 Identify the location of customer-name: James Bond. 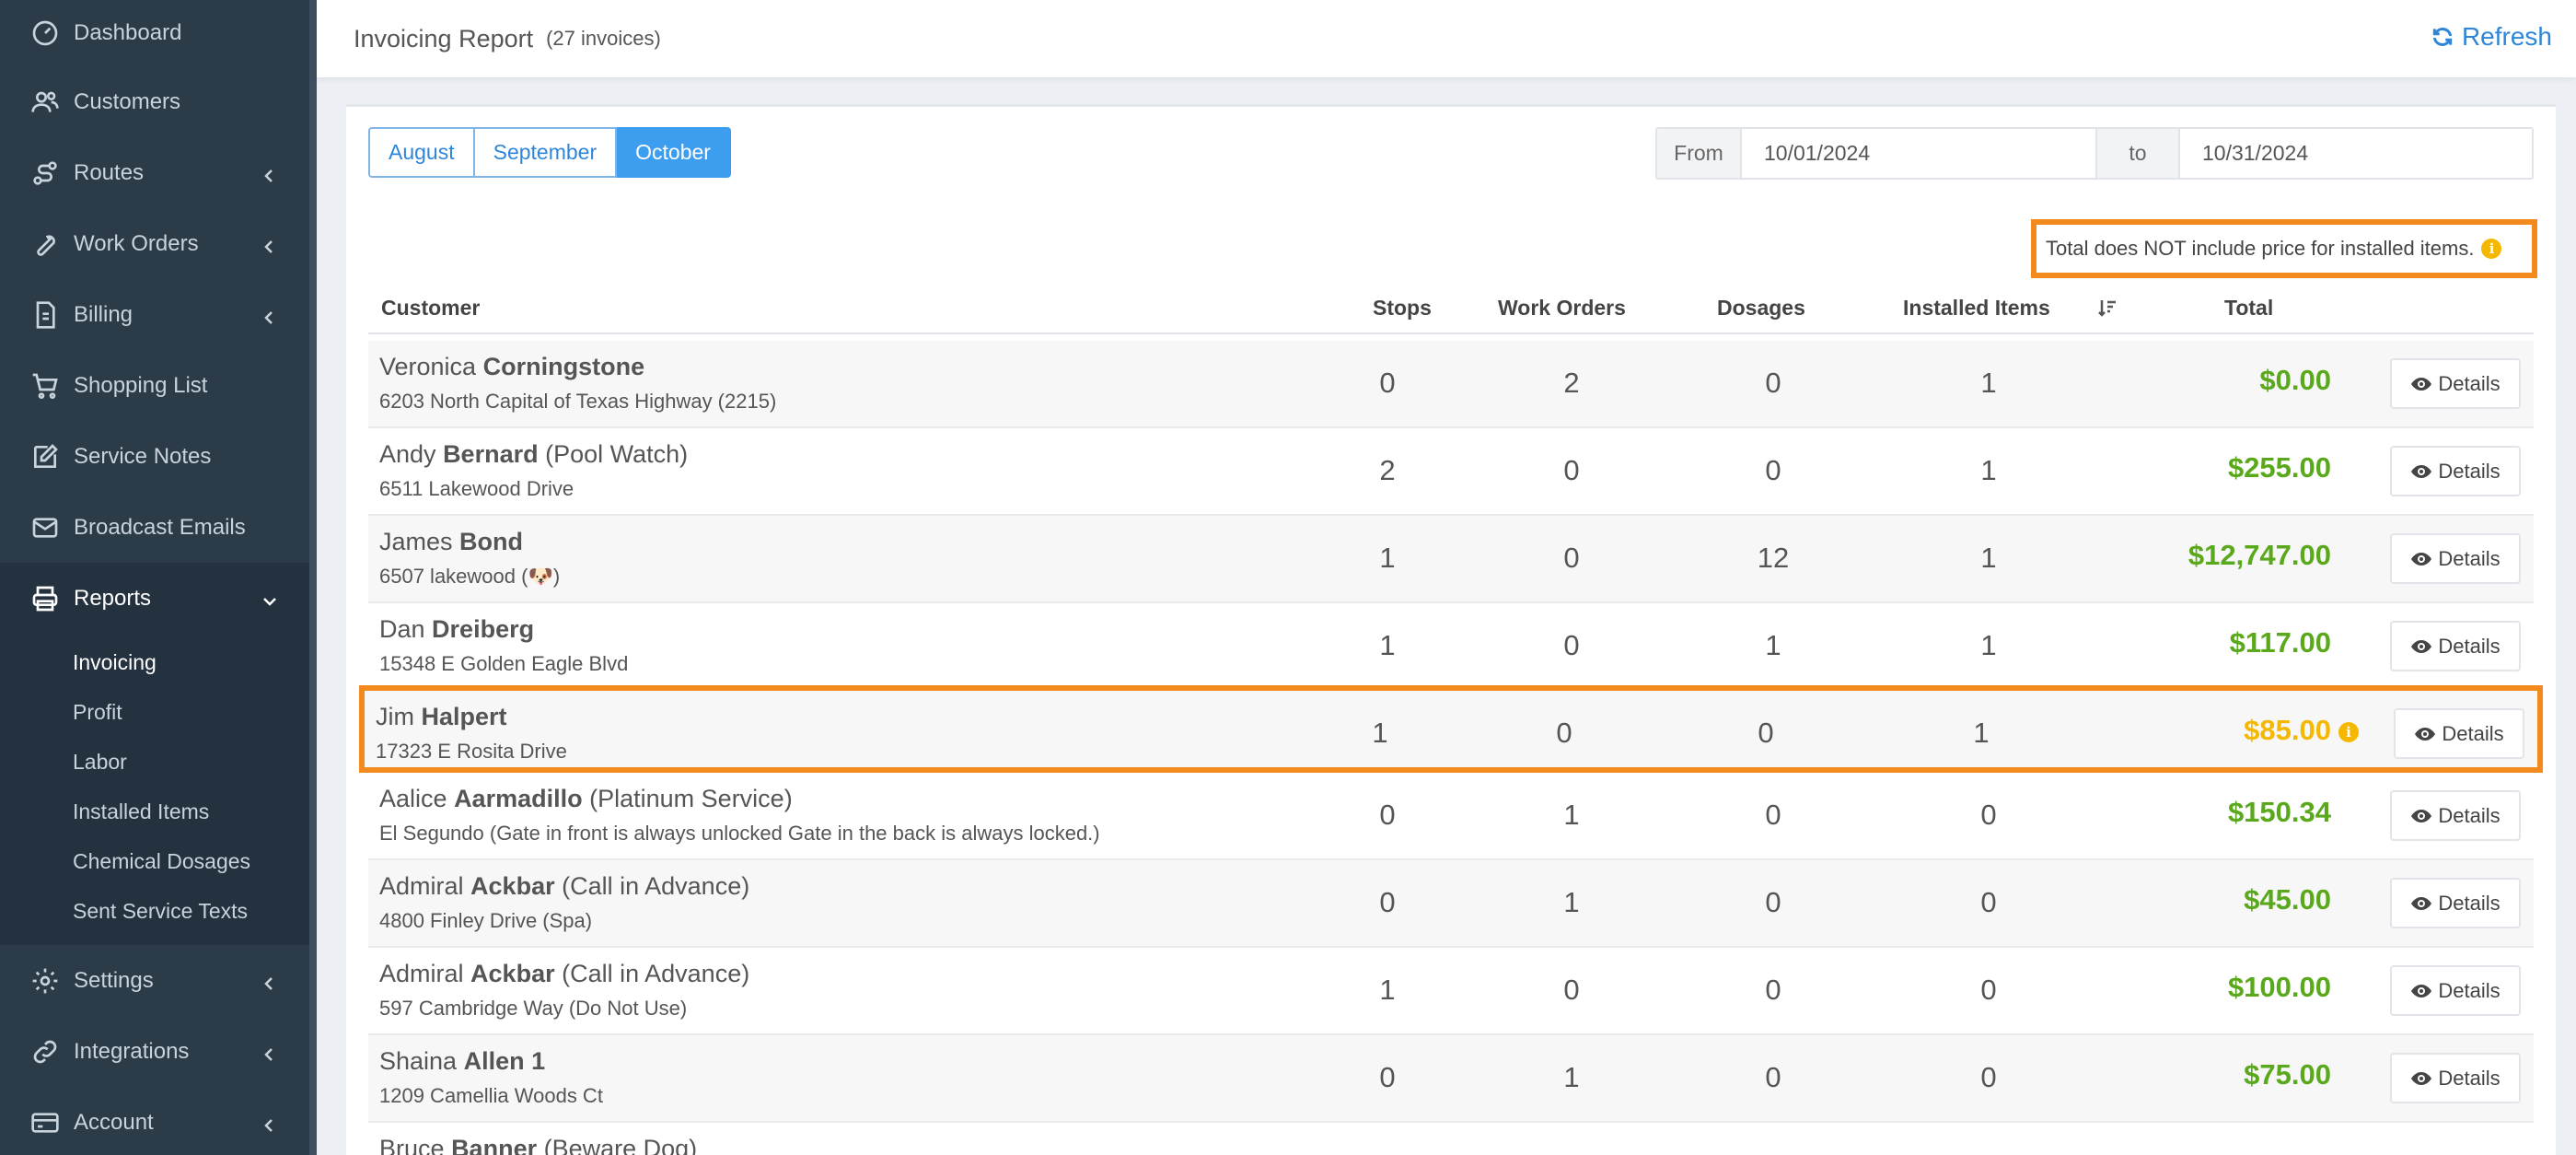
(451, 542).